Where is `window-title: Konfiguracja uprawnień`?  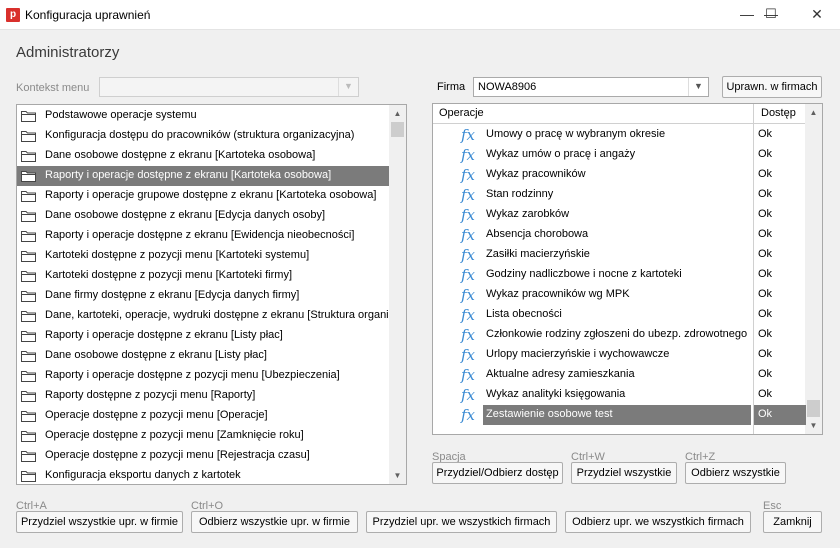
window-title: Konfiguracja uprawnień is located at coordinates (88, 15).